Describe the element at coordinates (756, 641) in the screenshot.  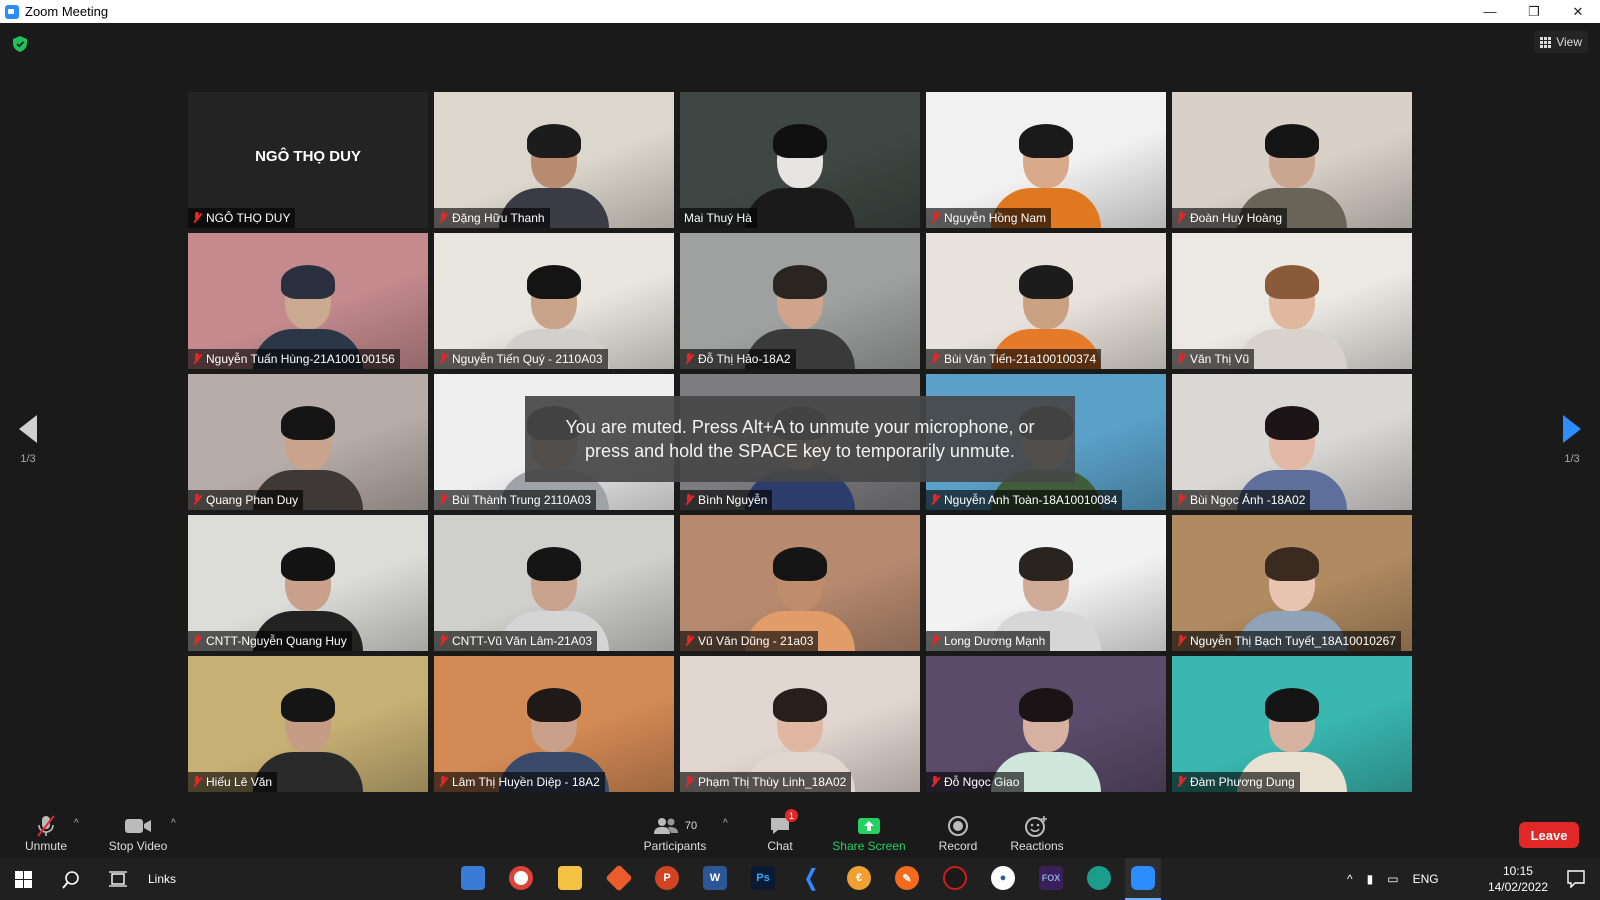
I see `participant-name: Vũ Văn Dũng - 21a03` at that location.